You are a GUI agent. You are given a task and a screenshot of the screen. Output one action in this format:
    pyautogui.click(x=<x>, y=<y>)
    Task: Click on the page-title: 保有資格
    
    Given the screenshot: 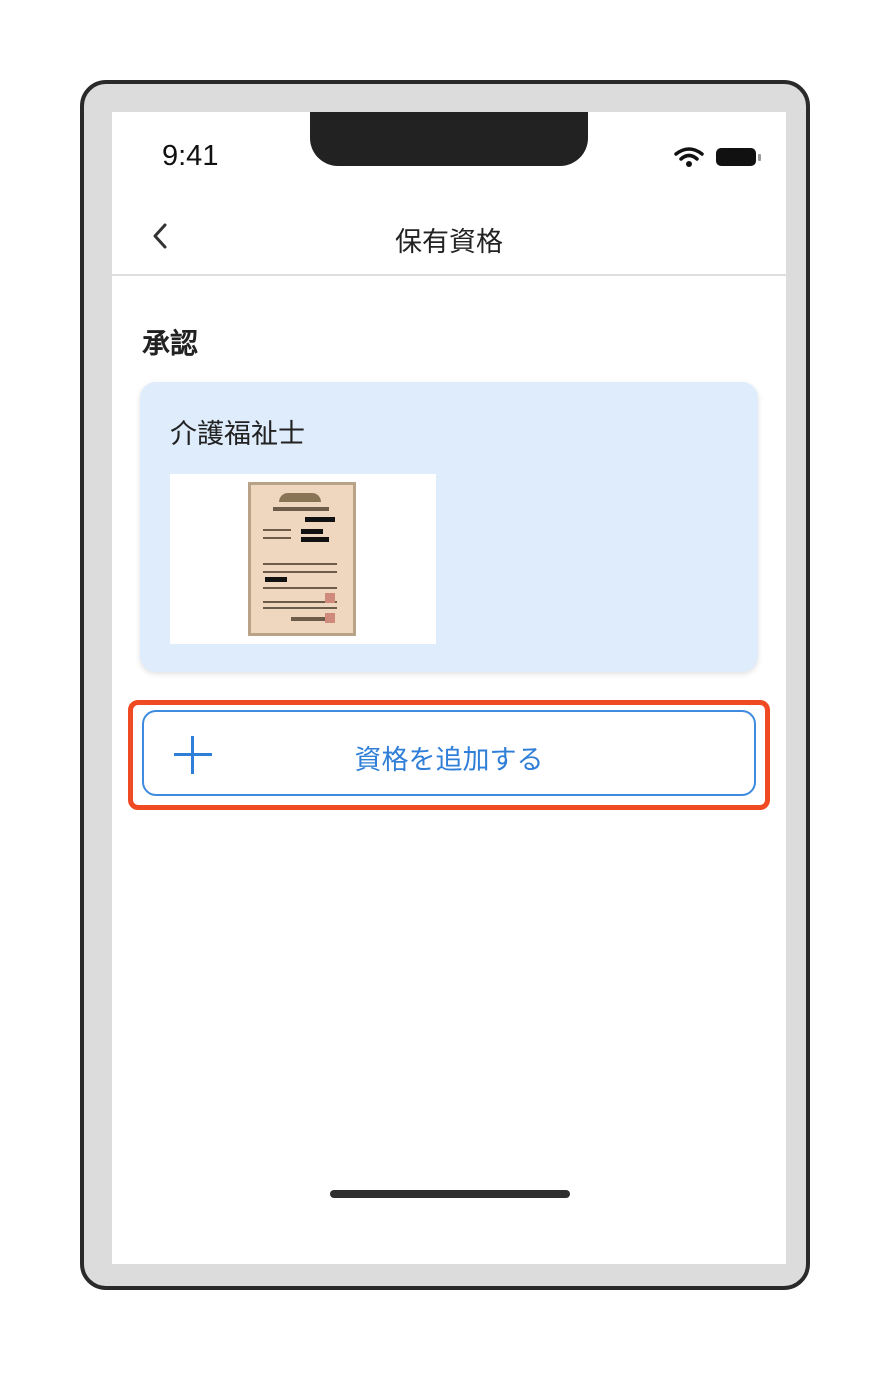 What is the action you would take?
    pyautogui.click(x=449, y=242)
    